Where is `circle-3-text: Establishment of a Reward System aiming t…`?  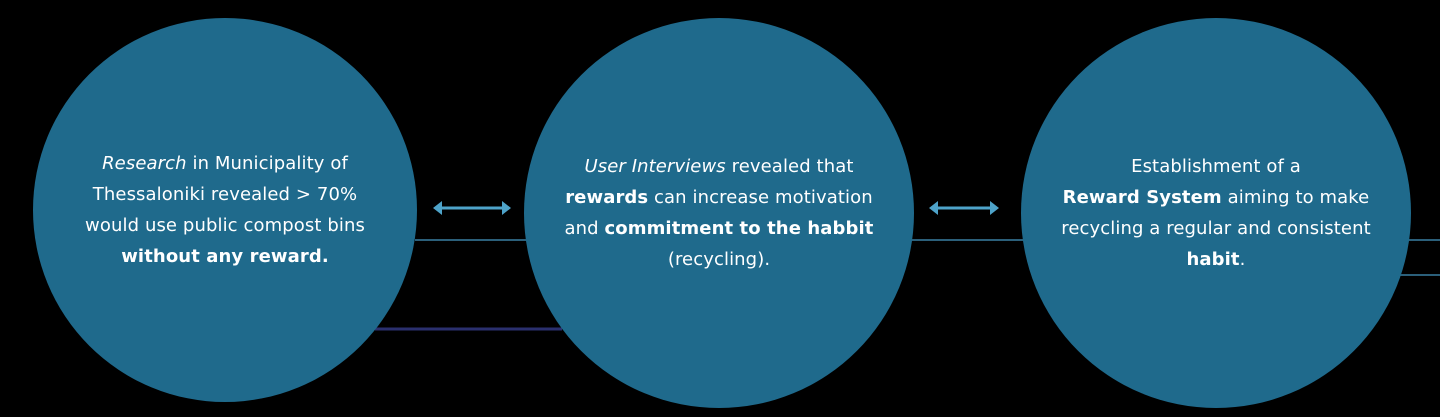
circle-3-text: Establishment of a Reward System aiming t… is located at coordinates (1216, 213).